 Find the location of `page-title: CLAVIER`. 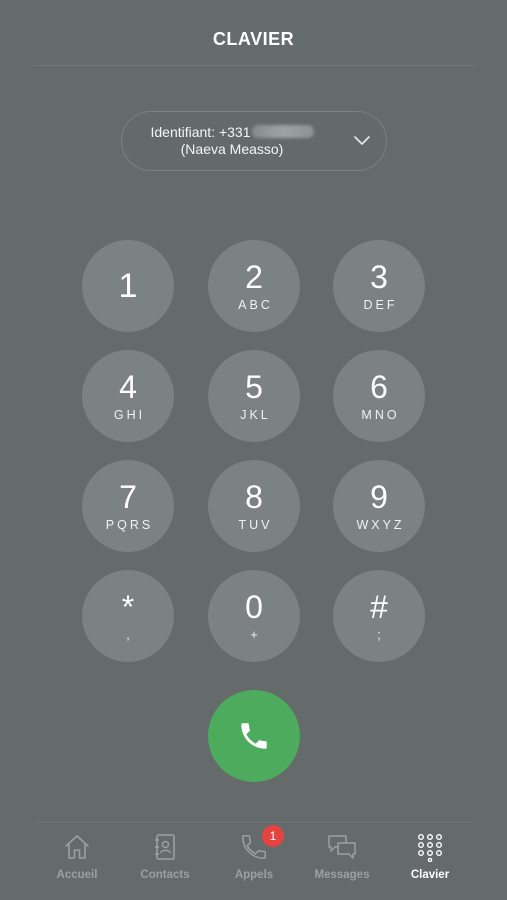

page-title: CLAVIER is located at coordinates (253, 38).